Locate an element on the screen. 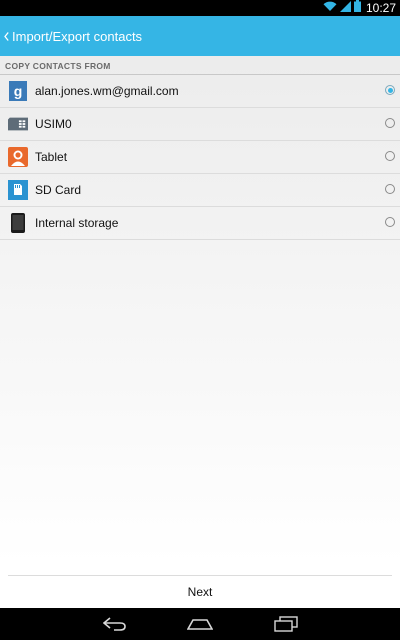  svg-text: g is located at coordinates (18, 91).